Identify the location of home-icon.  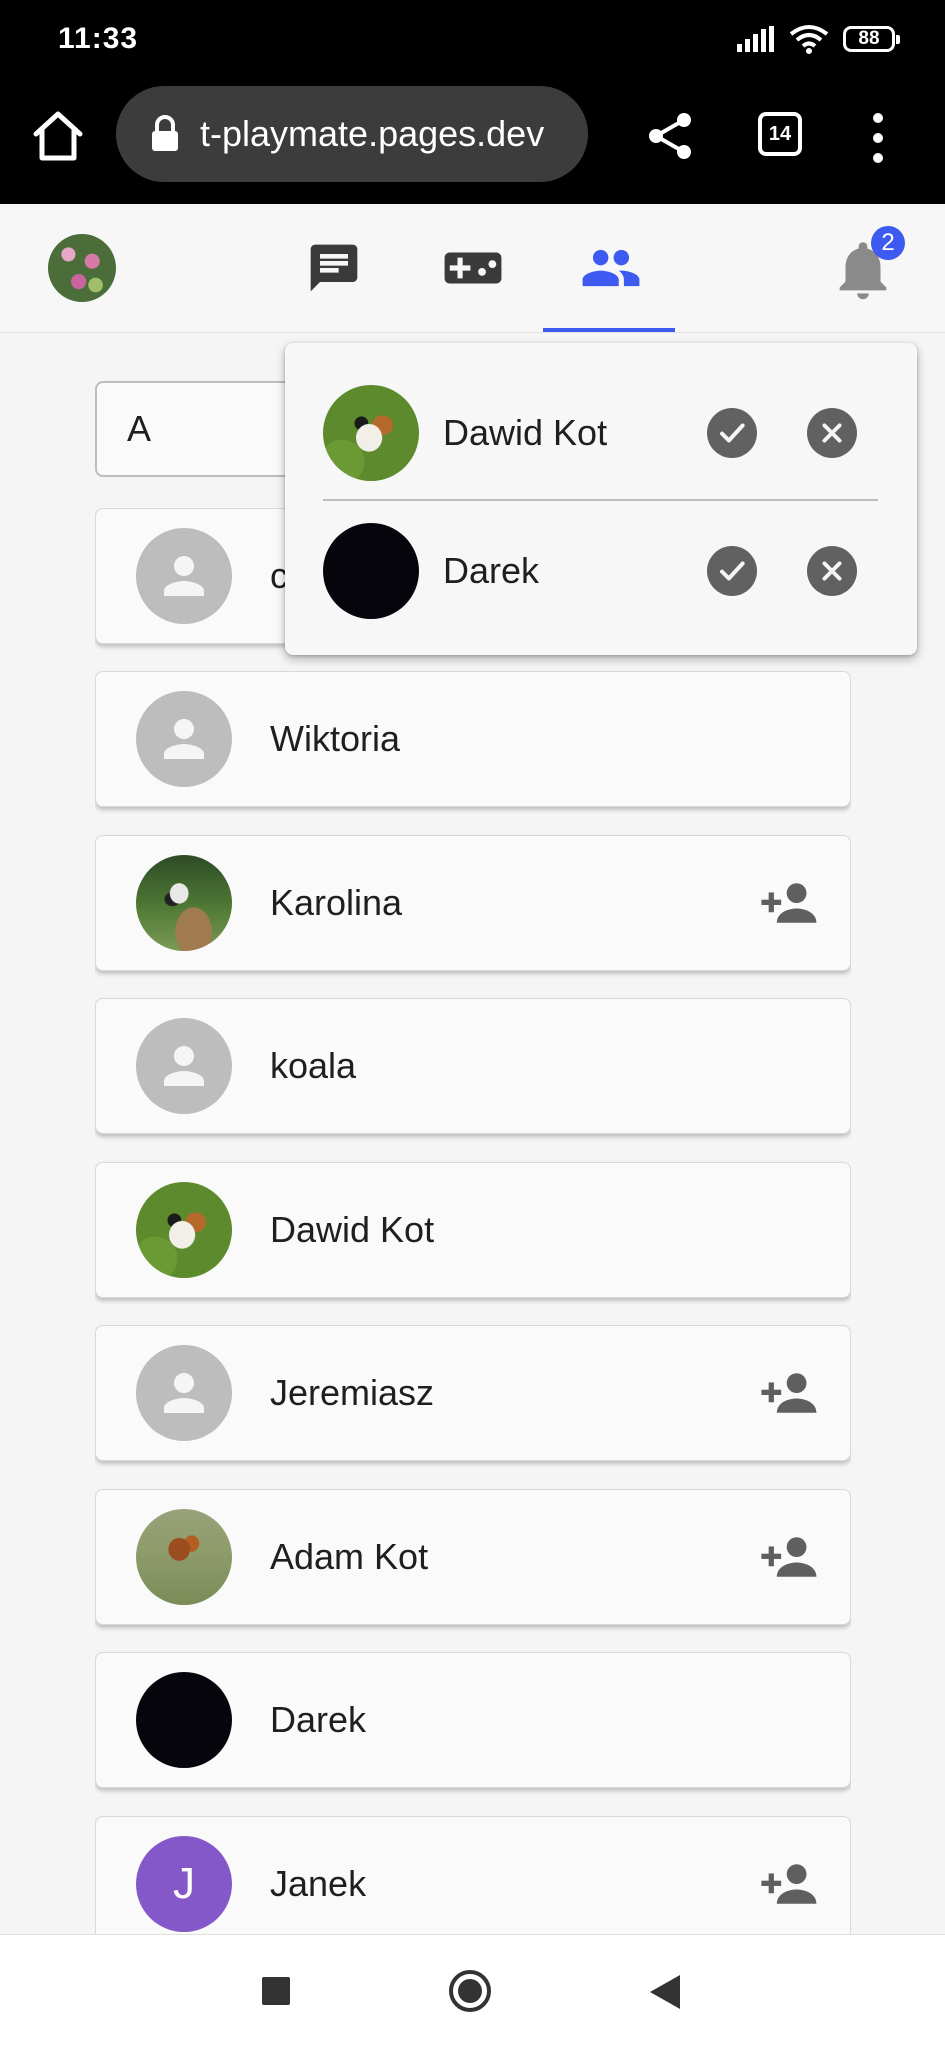
(58, 136).